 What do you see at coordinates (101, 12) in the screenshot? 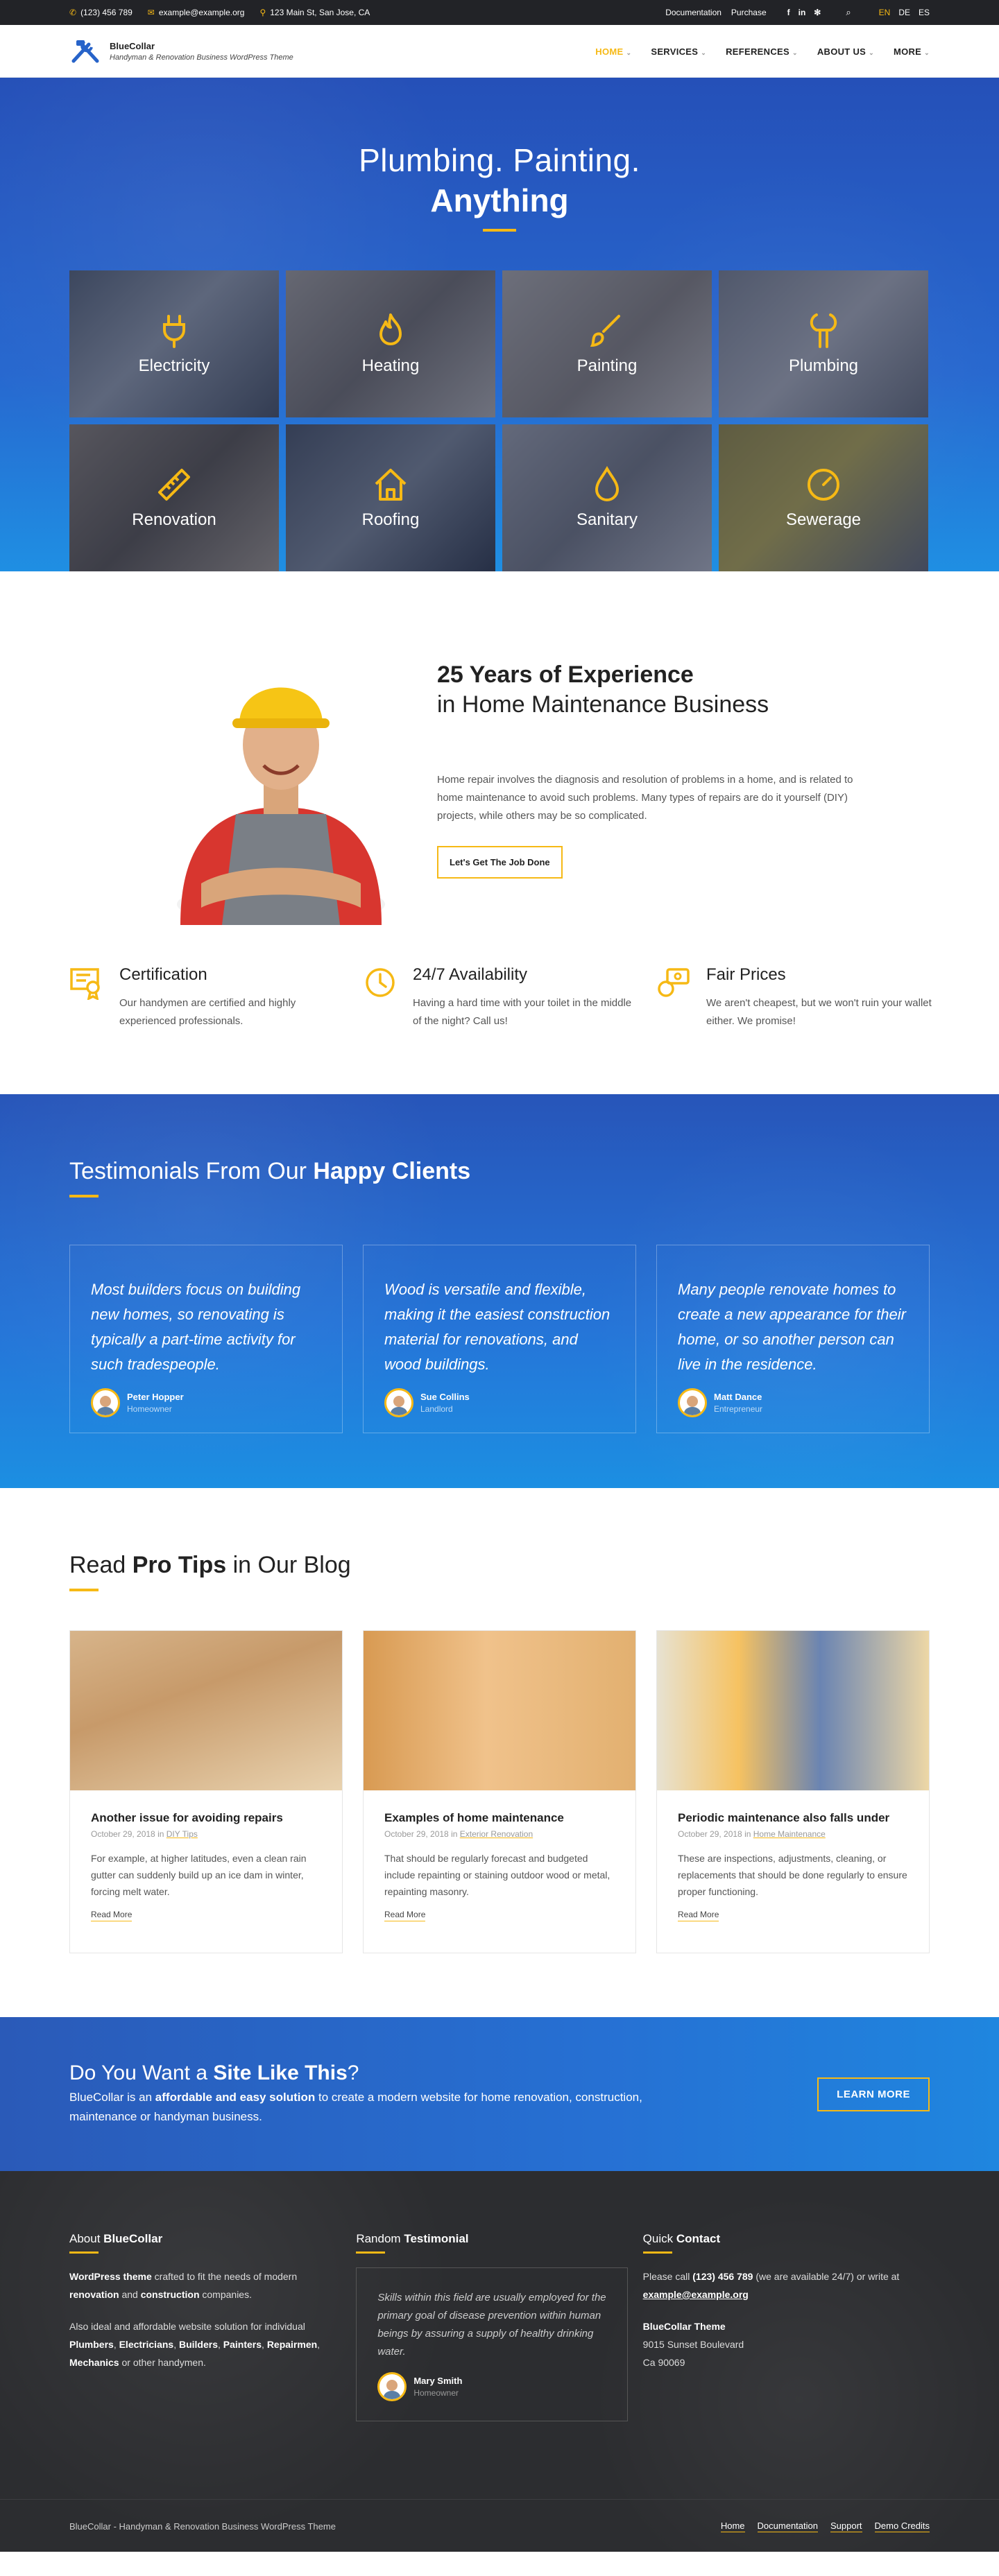
I see `phone-contact: ✆ (123) 456 789` at bounding box center [101, 12].